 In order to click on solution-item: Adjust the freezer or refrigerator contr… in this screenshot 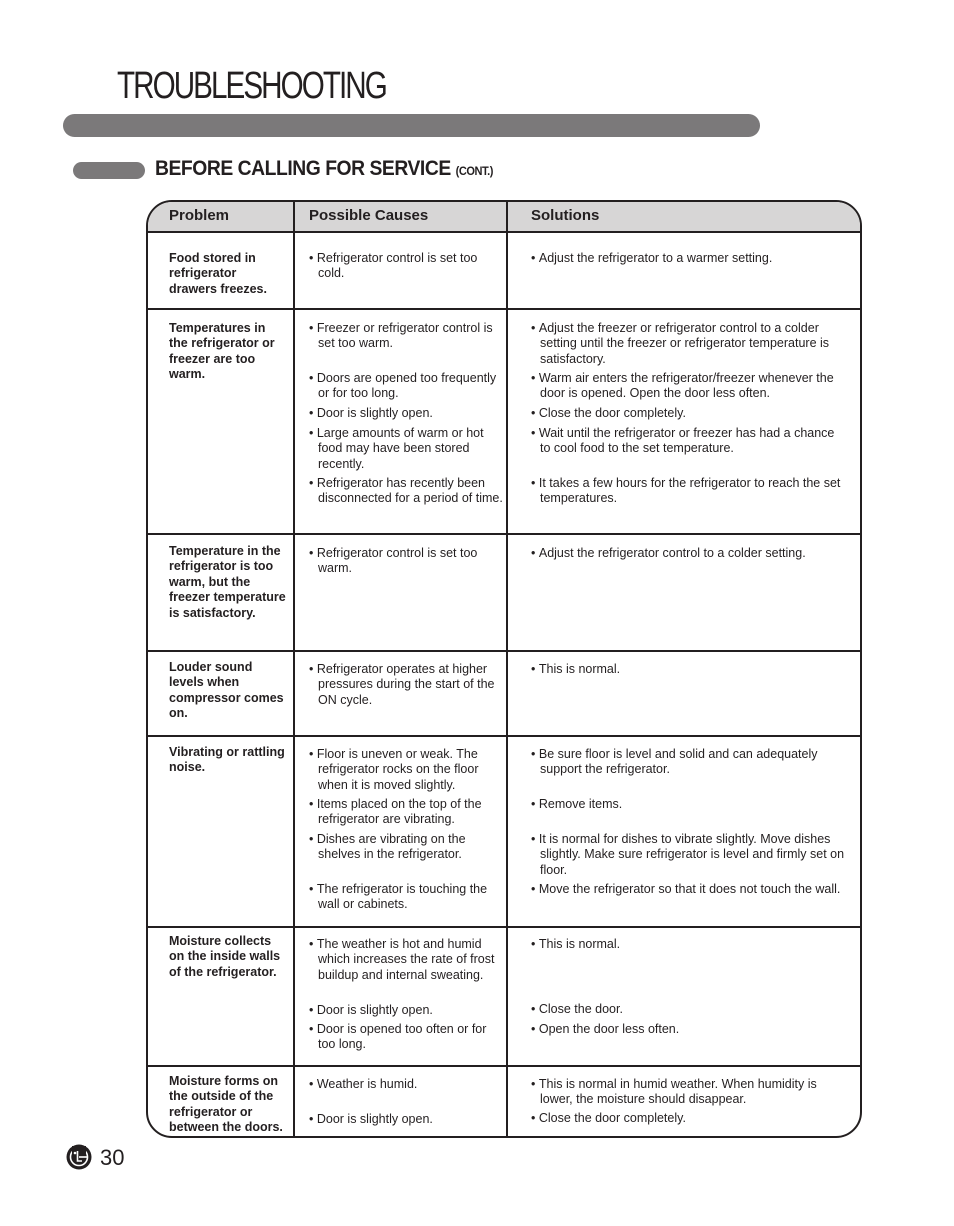, I will do `click(688, 344)`.